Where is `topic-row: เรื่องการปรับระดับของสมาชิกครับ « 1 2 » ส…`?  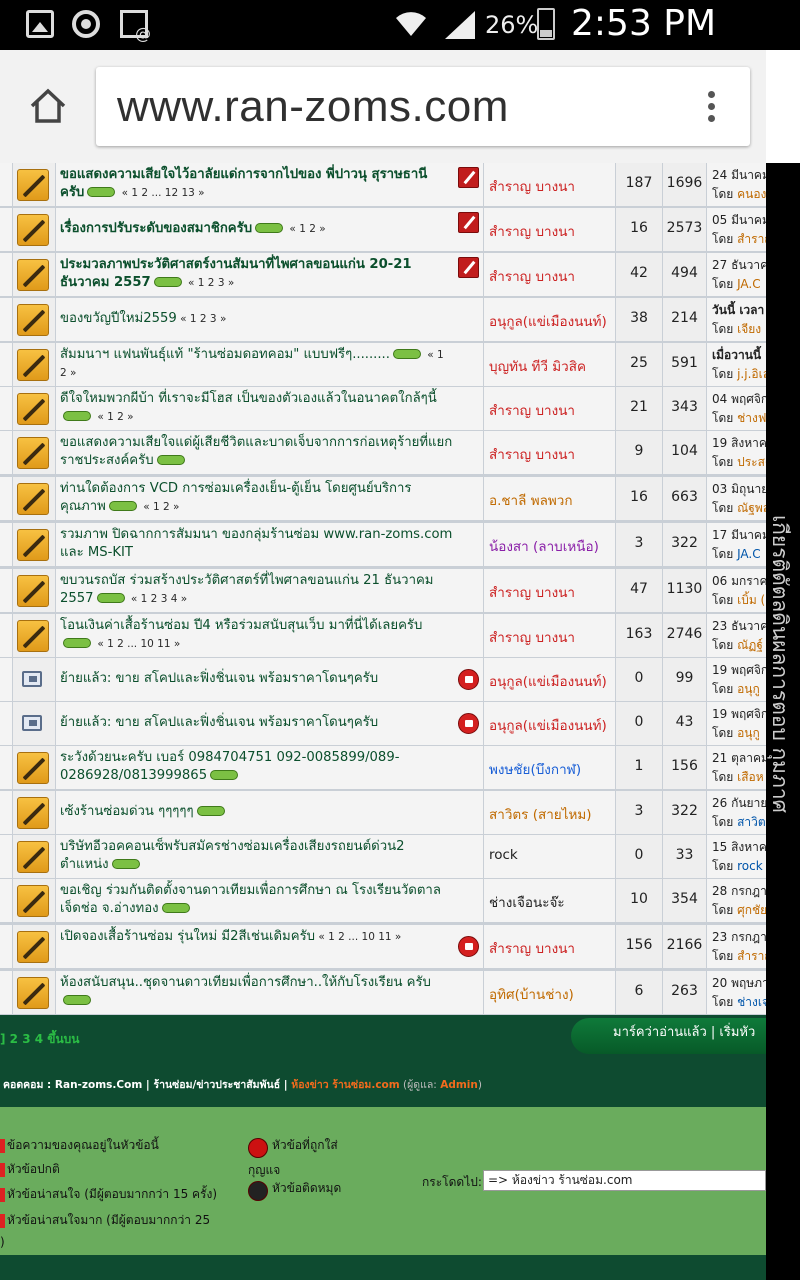 topic-row: เรื่องการปรับระดับของสมาชิกครับ « 1 2 » ส… is located at coordinates (383, 230).